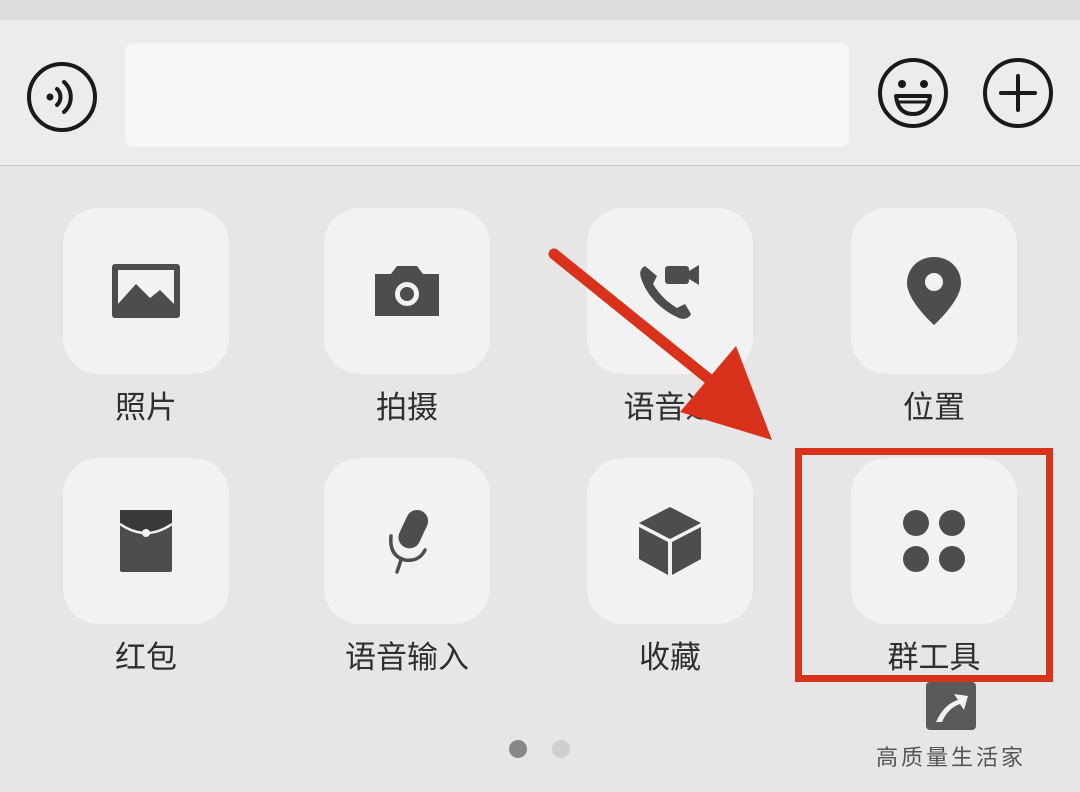  What do you see at coordinates (561, 749) in the screenshot?
I see `page-dot` at bounding box center [561, 749].